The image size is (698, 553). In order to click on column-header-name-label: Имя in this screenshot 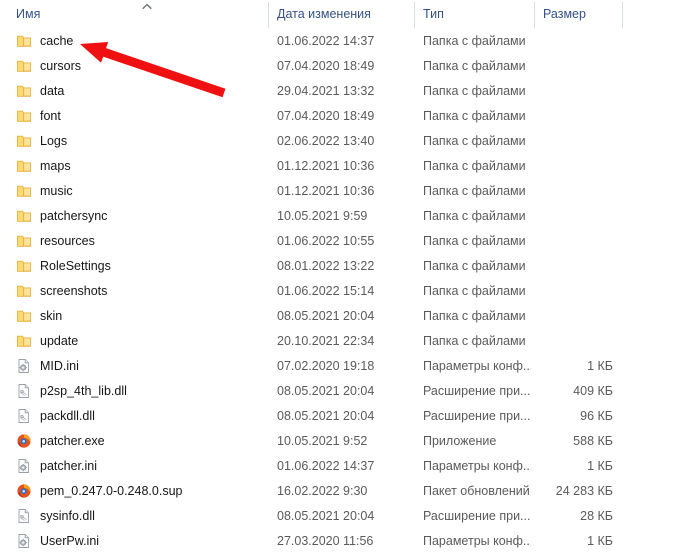, I will do `click(28, 14)`.